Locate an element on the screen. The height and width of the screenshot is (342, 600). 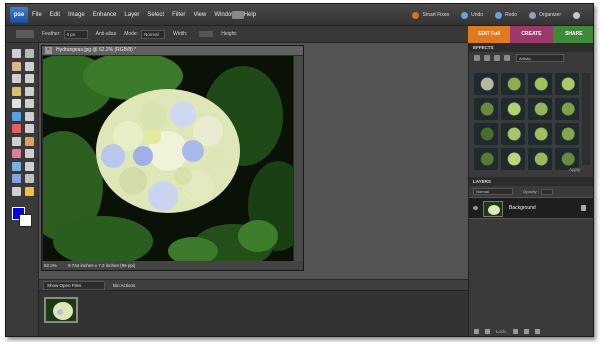
show-open-files-select: Show Open Files is located at coordinates (74, 285).